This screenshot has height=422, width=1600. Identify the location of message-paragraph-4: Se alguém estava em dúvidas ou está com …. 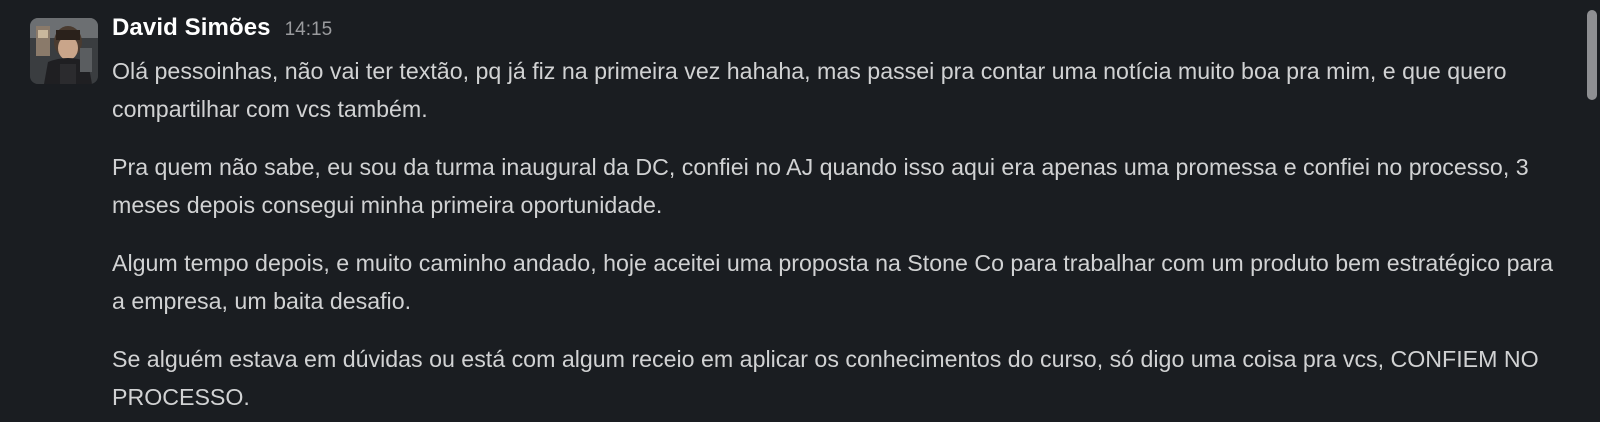
(825, 378).